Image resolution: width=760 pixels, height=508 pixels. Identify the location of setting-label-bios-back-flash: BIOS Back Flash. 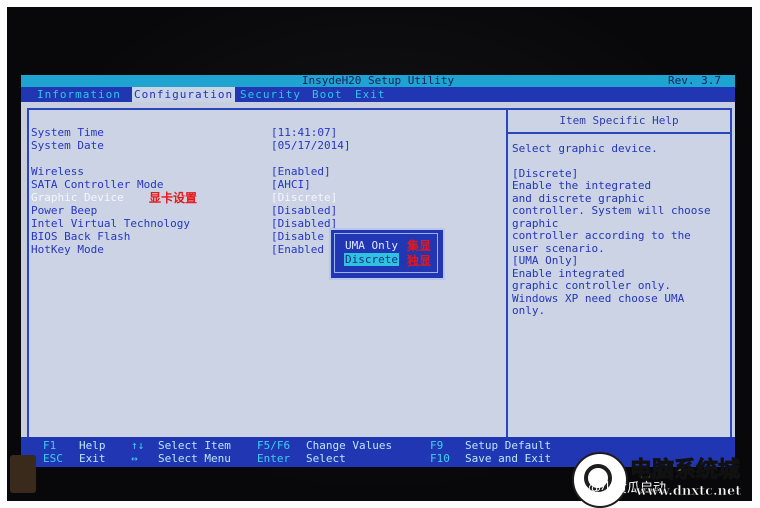
(80, 236).